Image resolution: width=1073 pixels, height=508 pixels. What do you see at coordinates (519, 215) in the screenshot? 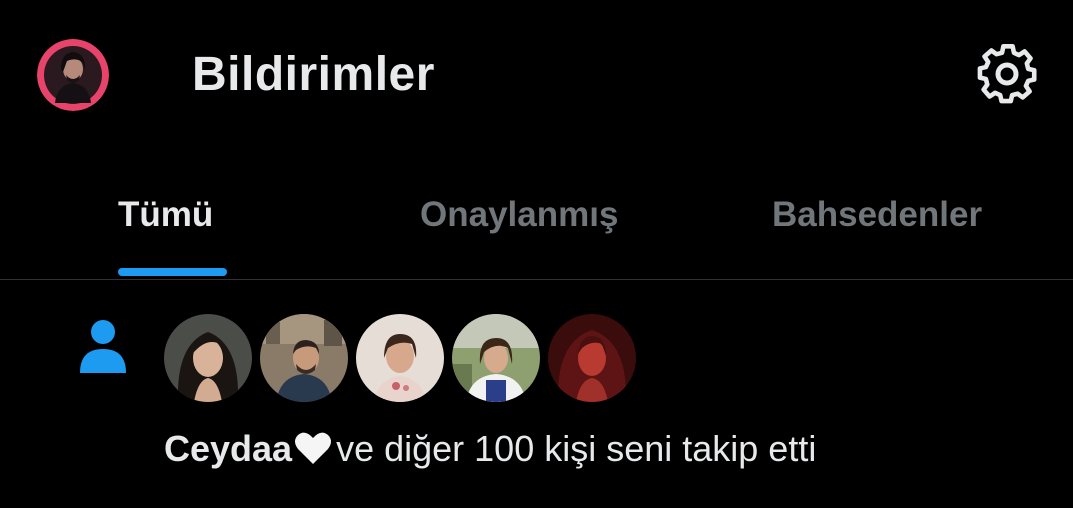
I see `tab-verified: Onaylanmış` at bounding box center [519, 215].